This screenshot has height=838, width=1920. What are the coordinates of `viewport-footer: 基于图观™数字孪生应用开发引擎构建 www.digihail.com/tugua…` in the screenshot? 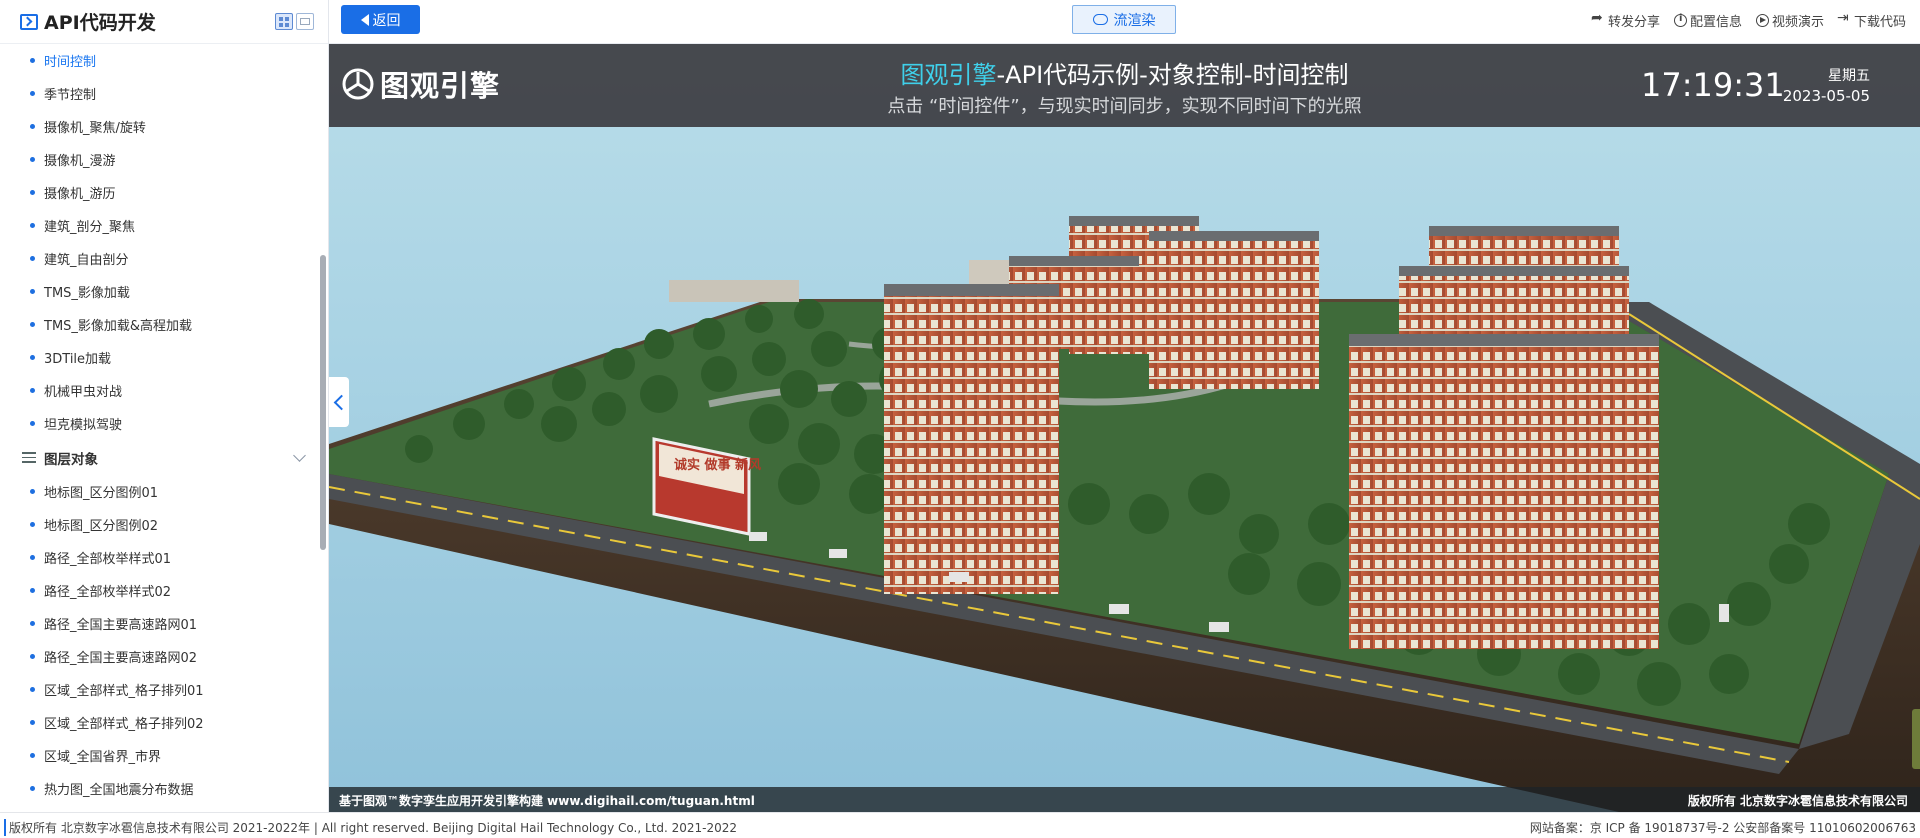 It's located at (1124, 799).